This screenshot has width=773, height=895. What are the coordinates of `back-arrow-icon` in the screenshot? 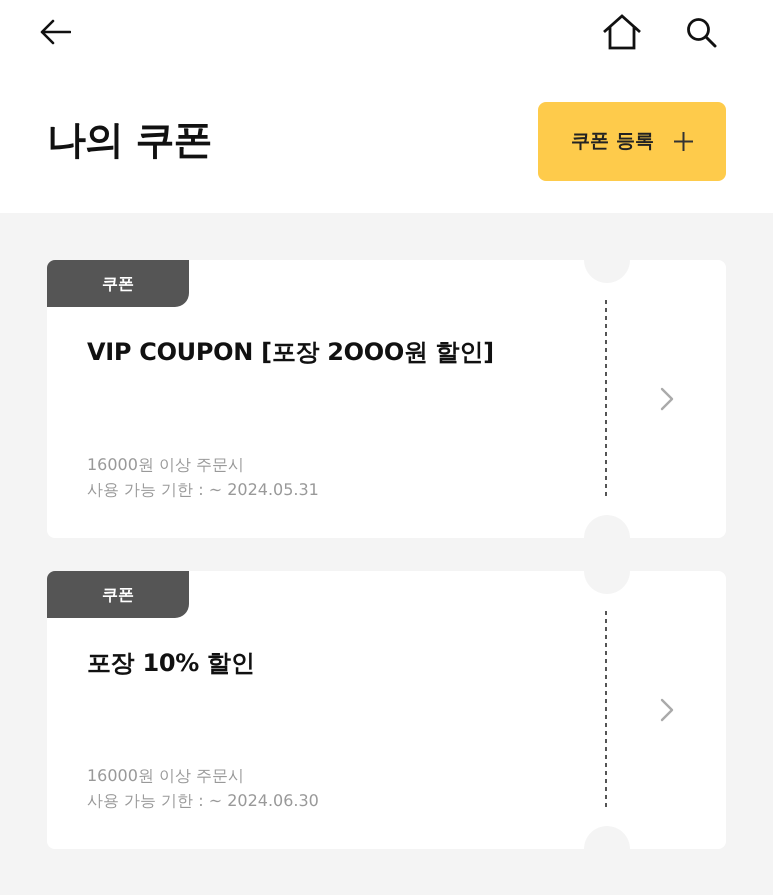 It's located at (55, 32).